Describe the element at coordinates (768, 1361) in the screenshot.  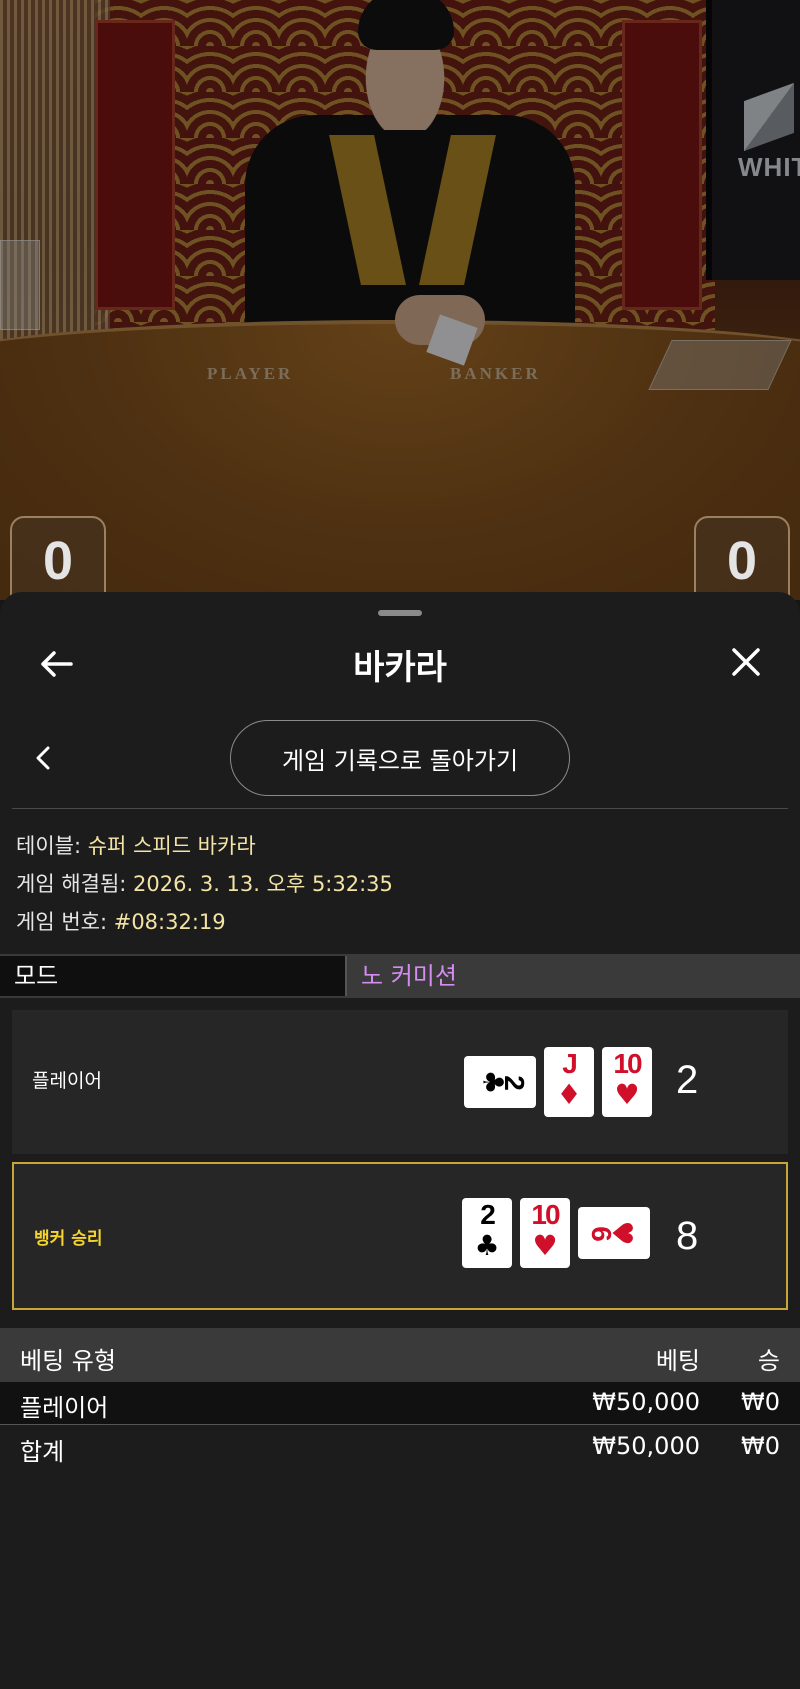
I see `header-win: 승` at that location.